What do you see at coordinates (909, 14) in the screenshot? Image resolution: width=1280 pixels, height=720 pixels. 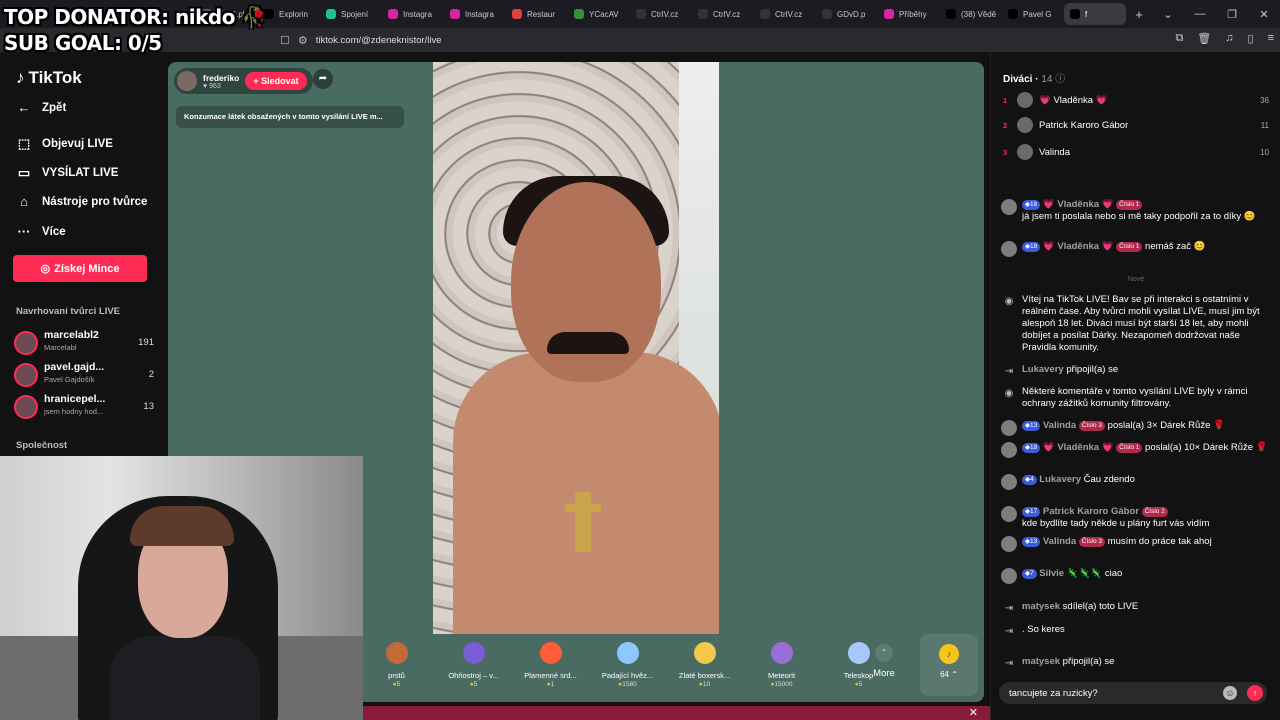 I see `browser-tab: Příběhy` at bounding box center [909, 14].